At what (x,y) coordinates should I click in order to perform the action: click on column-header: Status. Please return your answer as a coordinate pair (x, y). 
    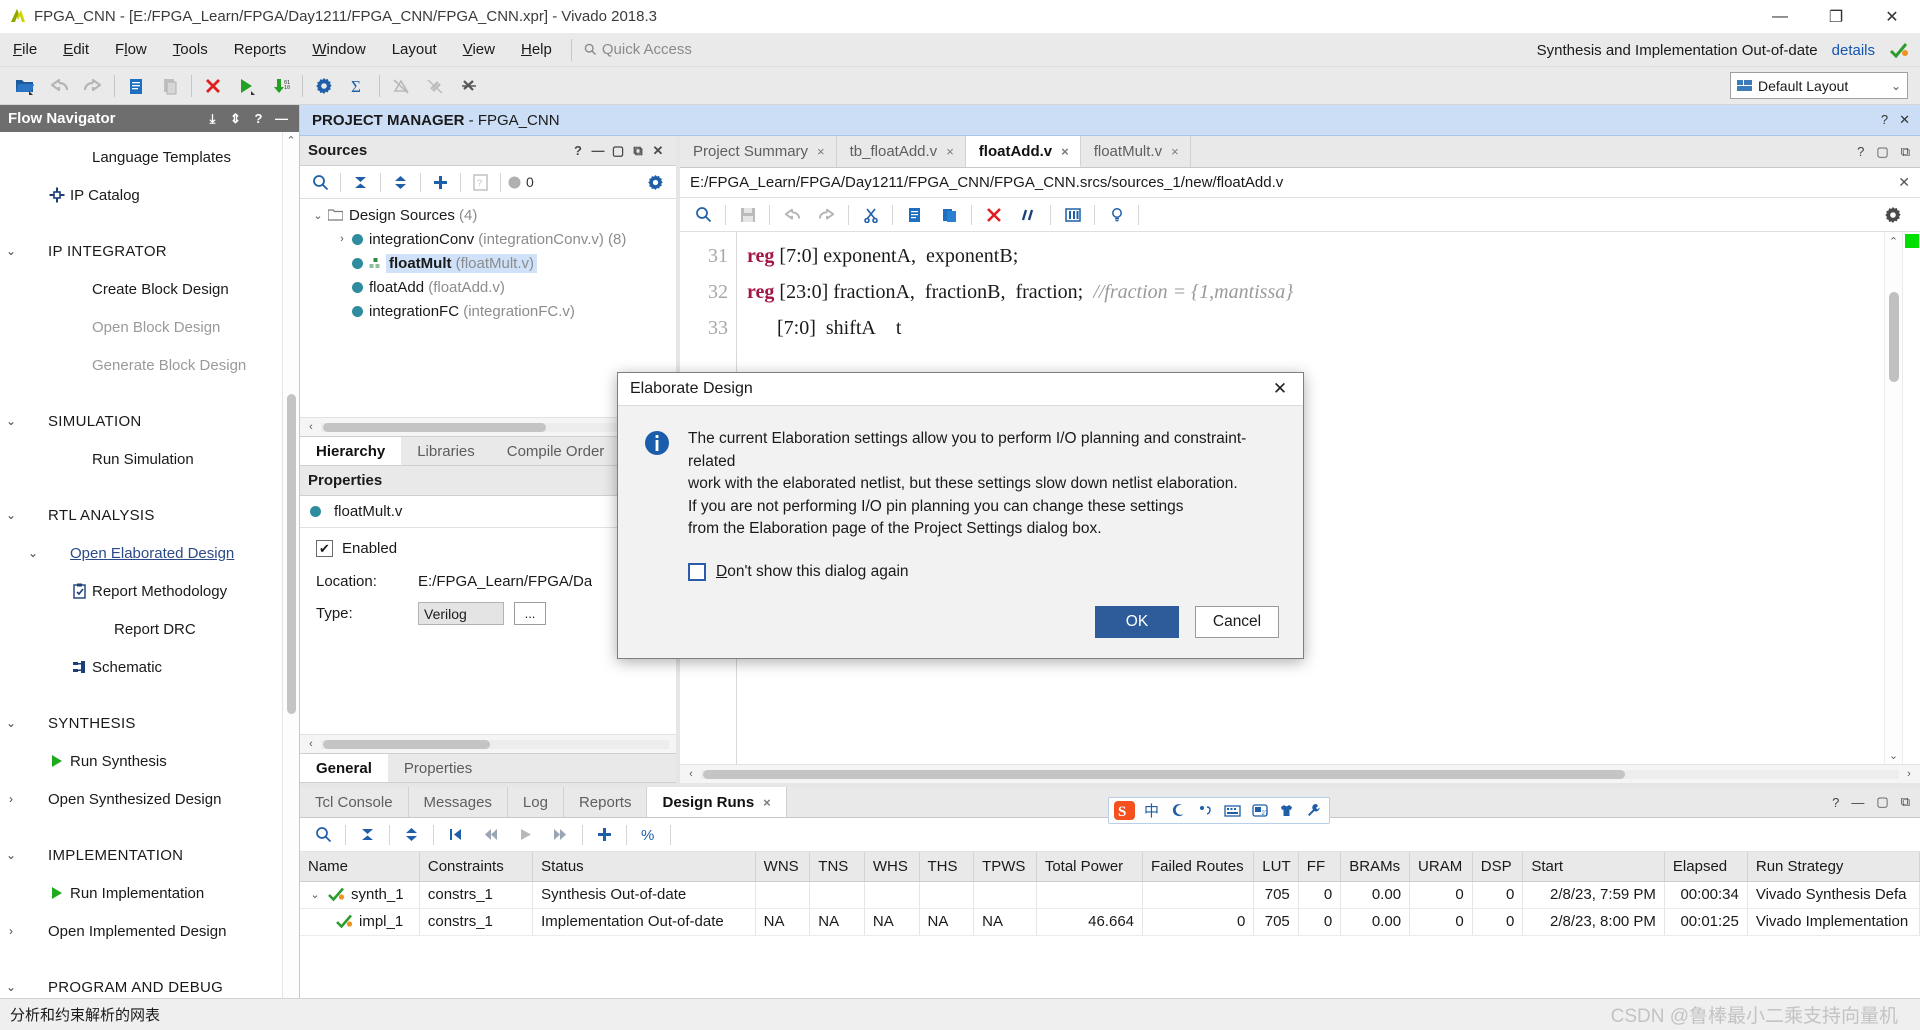
    Looking at the image, I should click on (644, 867).